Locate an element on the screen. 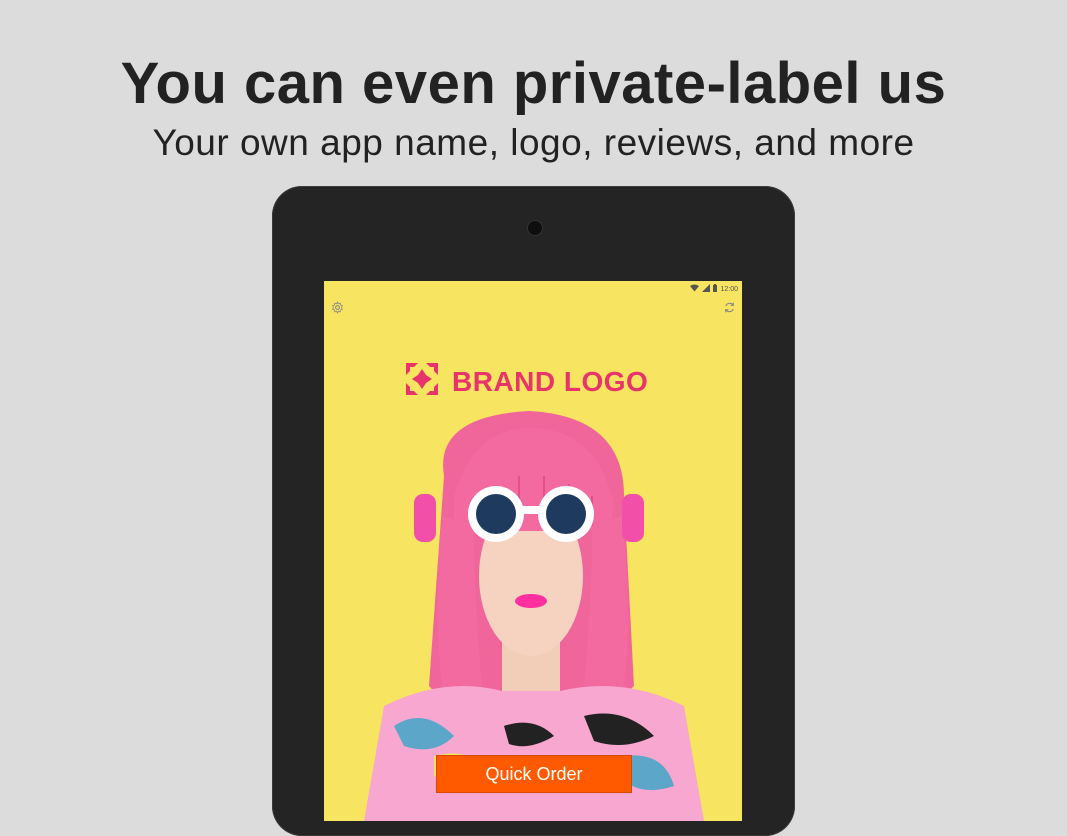 The width and height of the screenshot is (1067, 836). status-bar: 12:00 is located at coordinates (714, 289).